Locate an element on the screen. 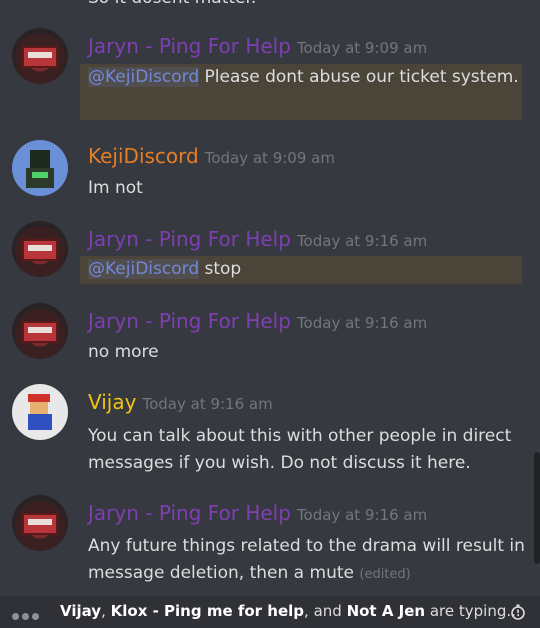 The width and height of the screenshot is (540, 628). stopwatch-icon is located at coordinates (518, 612).